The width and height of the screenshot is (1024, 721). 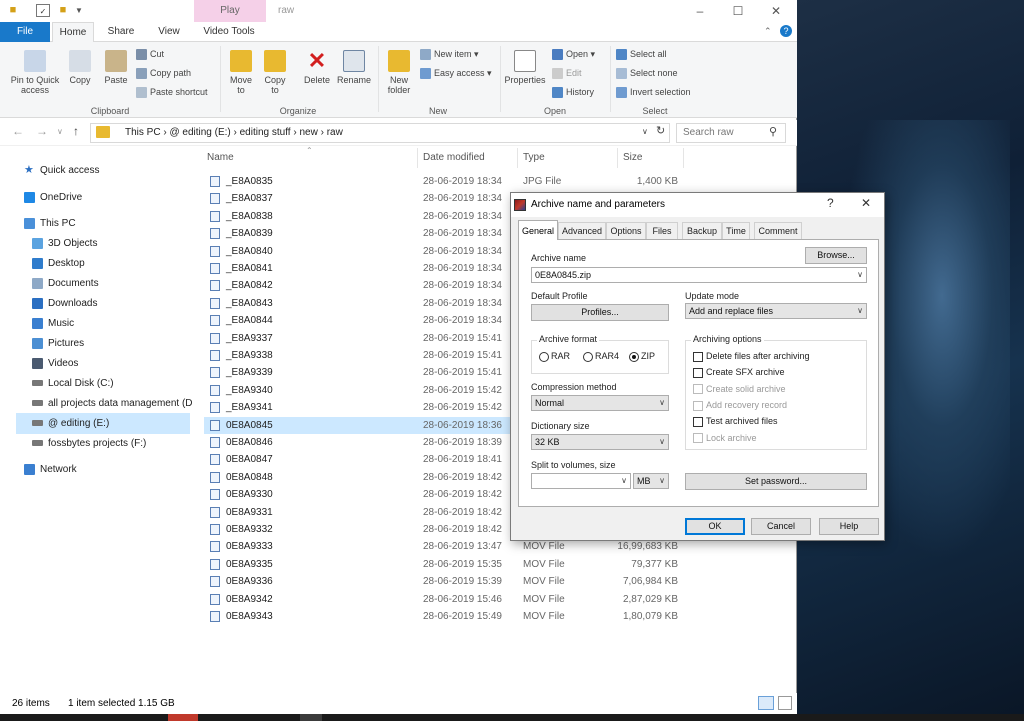 I want to click on maximize-button: ☐, so click(x=738, y=11).